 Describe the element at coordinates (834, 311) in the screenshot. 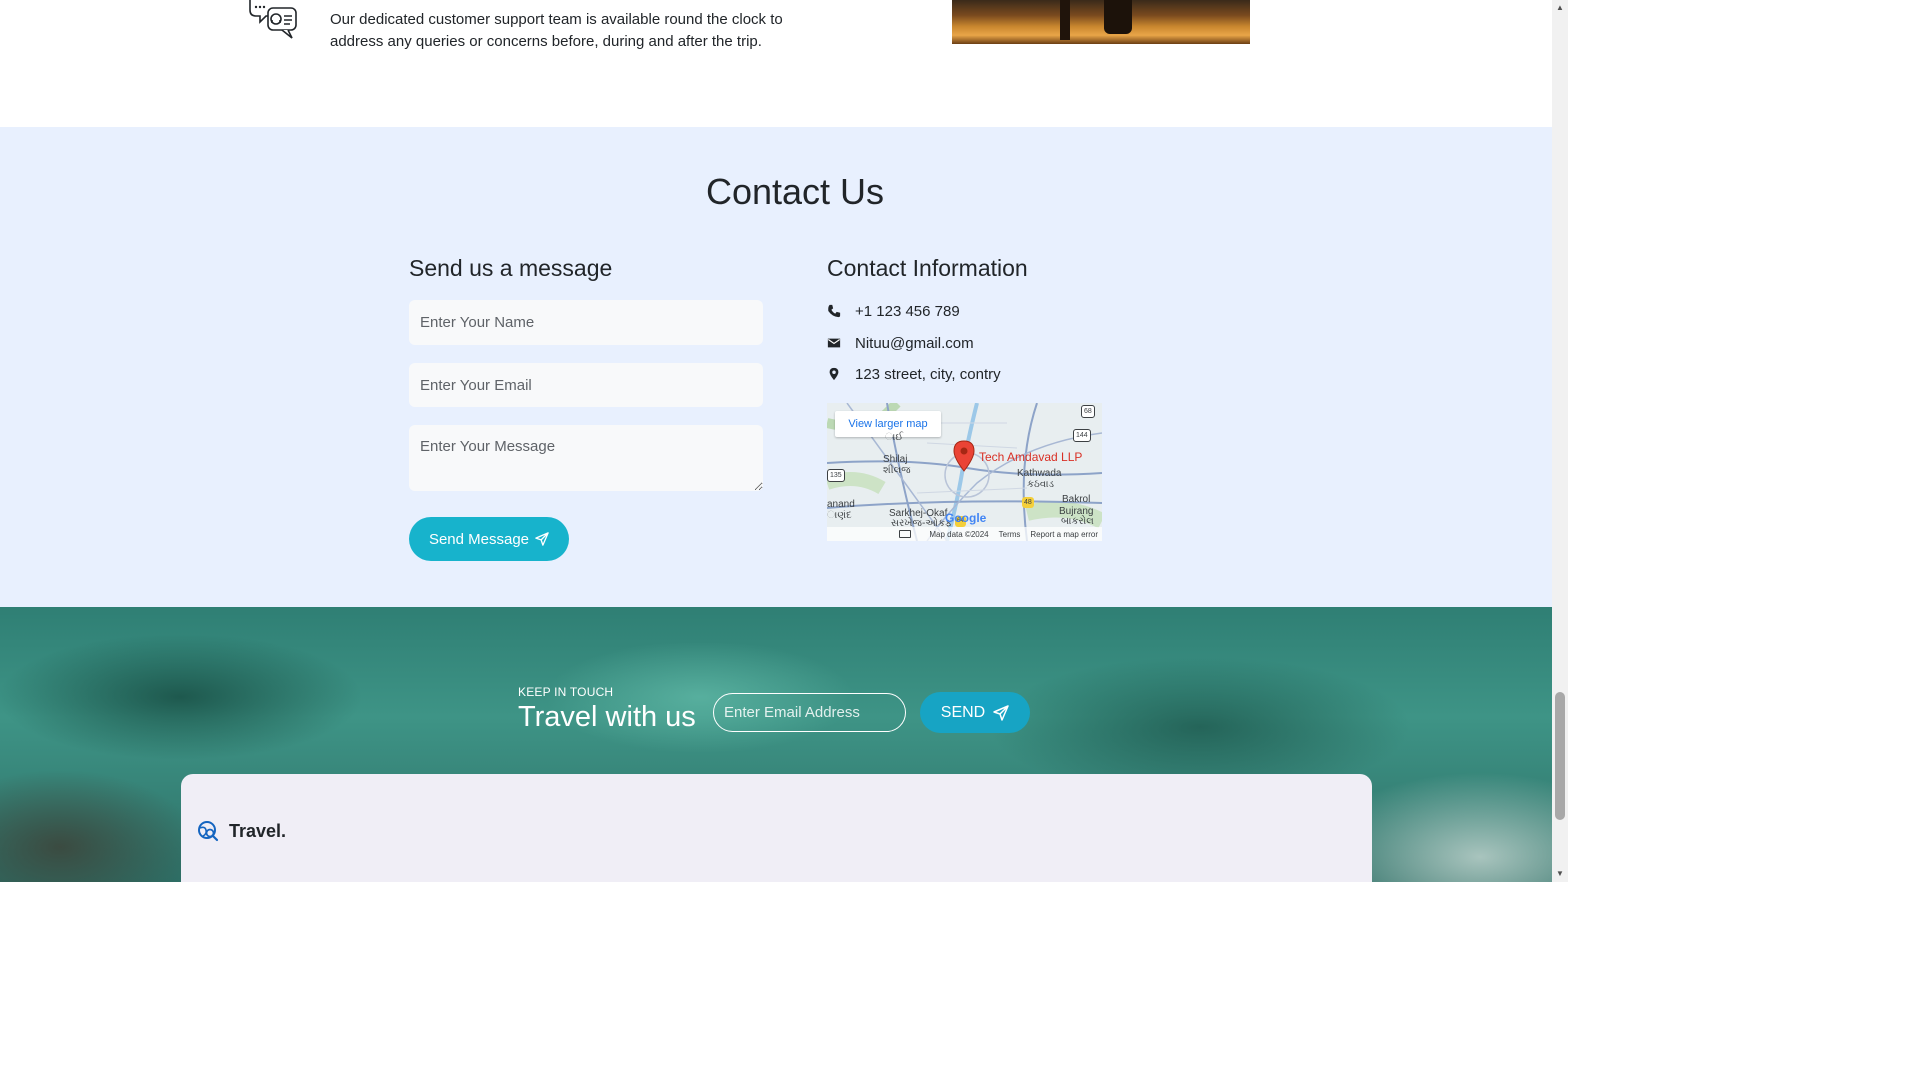

I see `phone-icon` at that location.